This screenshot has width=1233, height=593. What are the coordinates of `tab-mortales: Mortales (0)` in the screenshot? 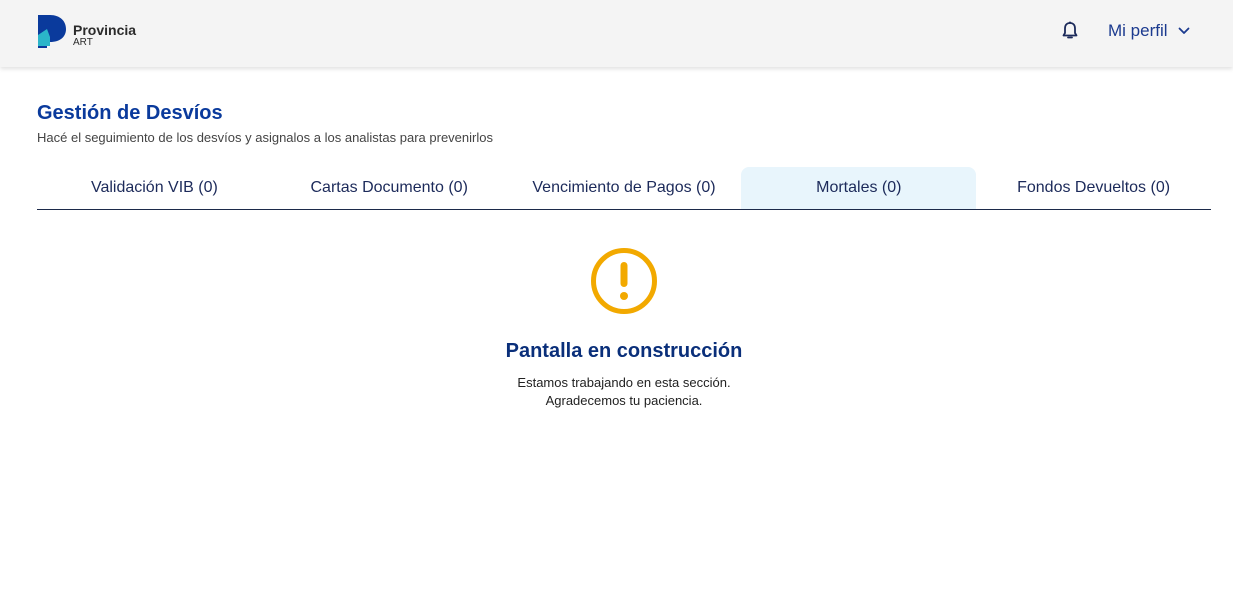 It's located at (859, 188).